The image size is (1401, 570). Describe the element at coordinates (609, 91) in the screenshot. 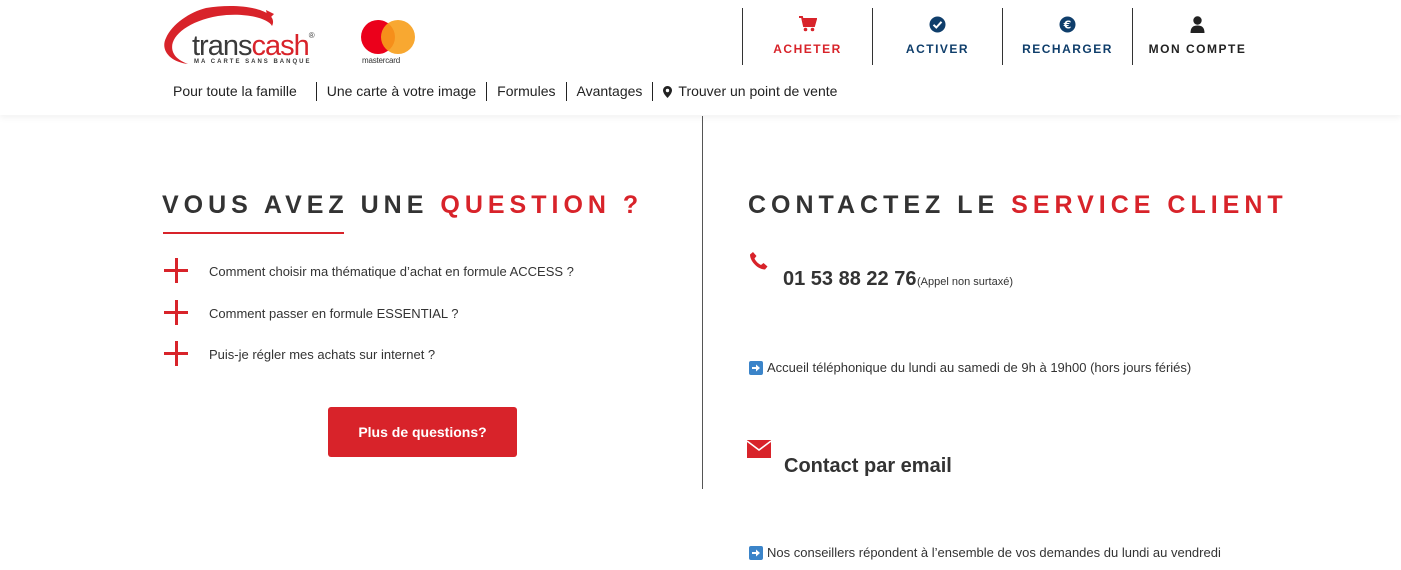

I see `nav-item-advantages: Avantages` at that location.